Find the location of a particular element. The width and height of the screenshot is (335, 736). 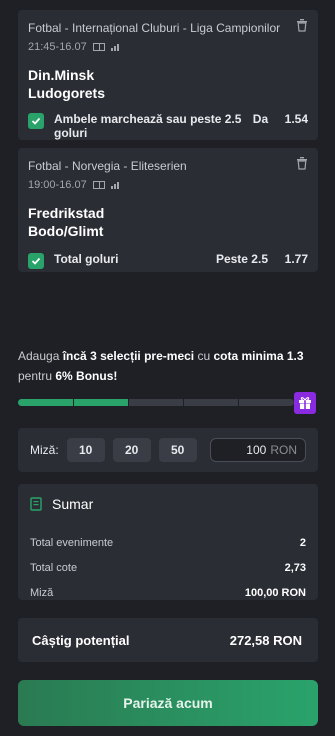

stake-chip-50: 50 is located at coordinates (177, 450).